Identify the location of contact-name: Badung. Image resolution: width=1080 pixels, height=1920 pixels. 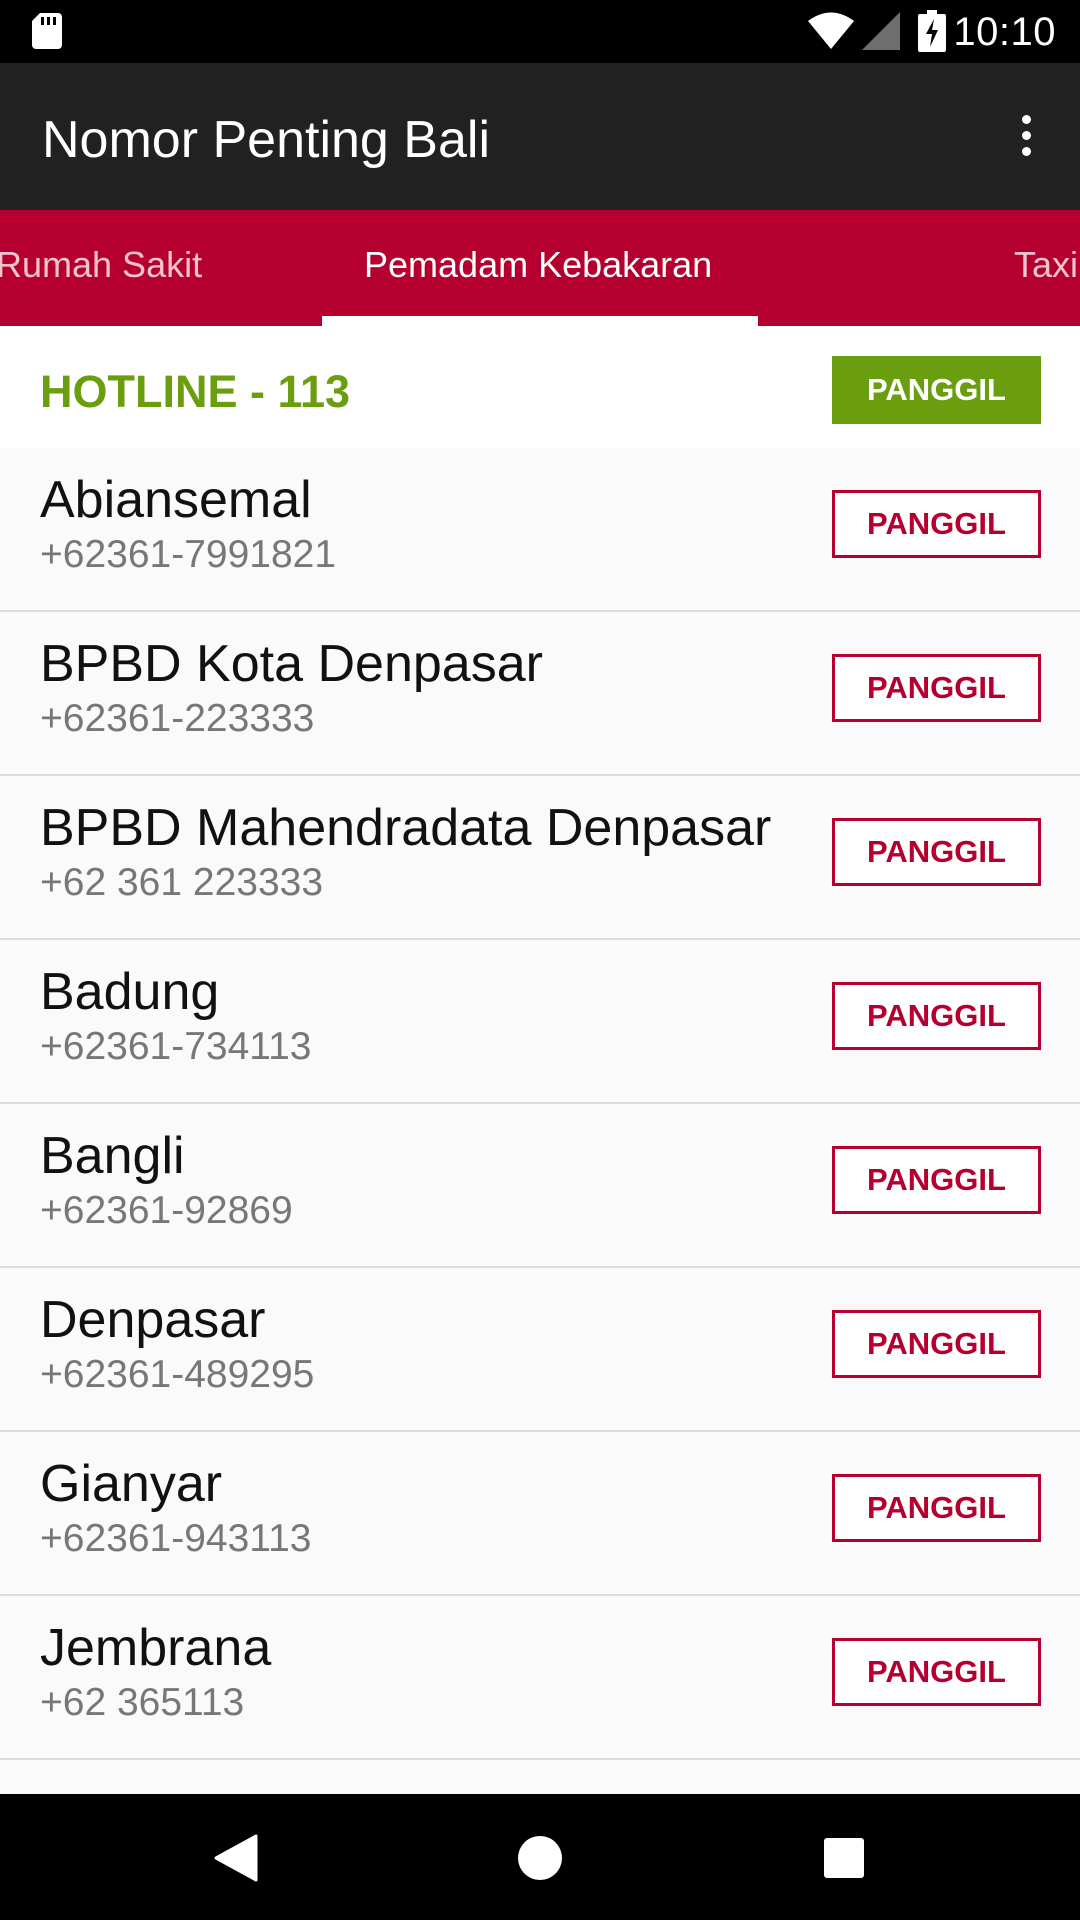
(130, 992).